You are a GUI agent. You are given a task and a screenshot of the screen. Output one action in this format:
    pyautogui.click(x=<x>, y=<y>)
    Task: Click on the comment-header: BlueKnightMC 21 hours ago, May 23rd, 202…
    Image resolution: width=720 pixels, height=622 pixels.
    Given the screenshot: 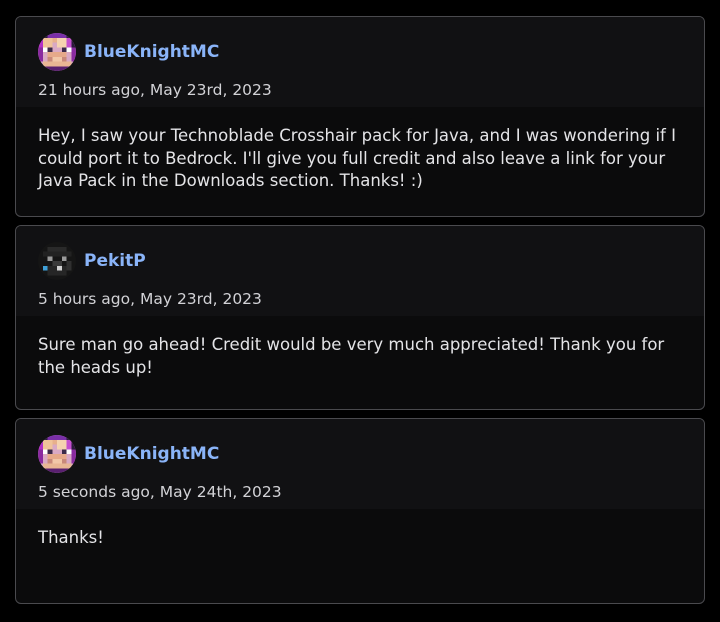 What is the action you would take?
    pyautogui.click(x=360, y=62)
    